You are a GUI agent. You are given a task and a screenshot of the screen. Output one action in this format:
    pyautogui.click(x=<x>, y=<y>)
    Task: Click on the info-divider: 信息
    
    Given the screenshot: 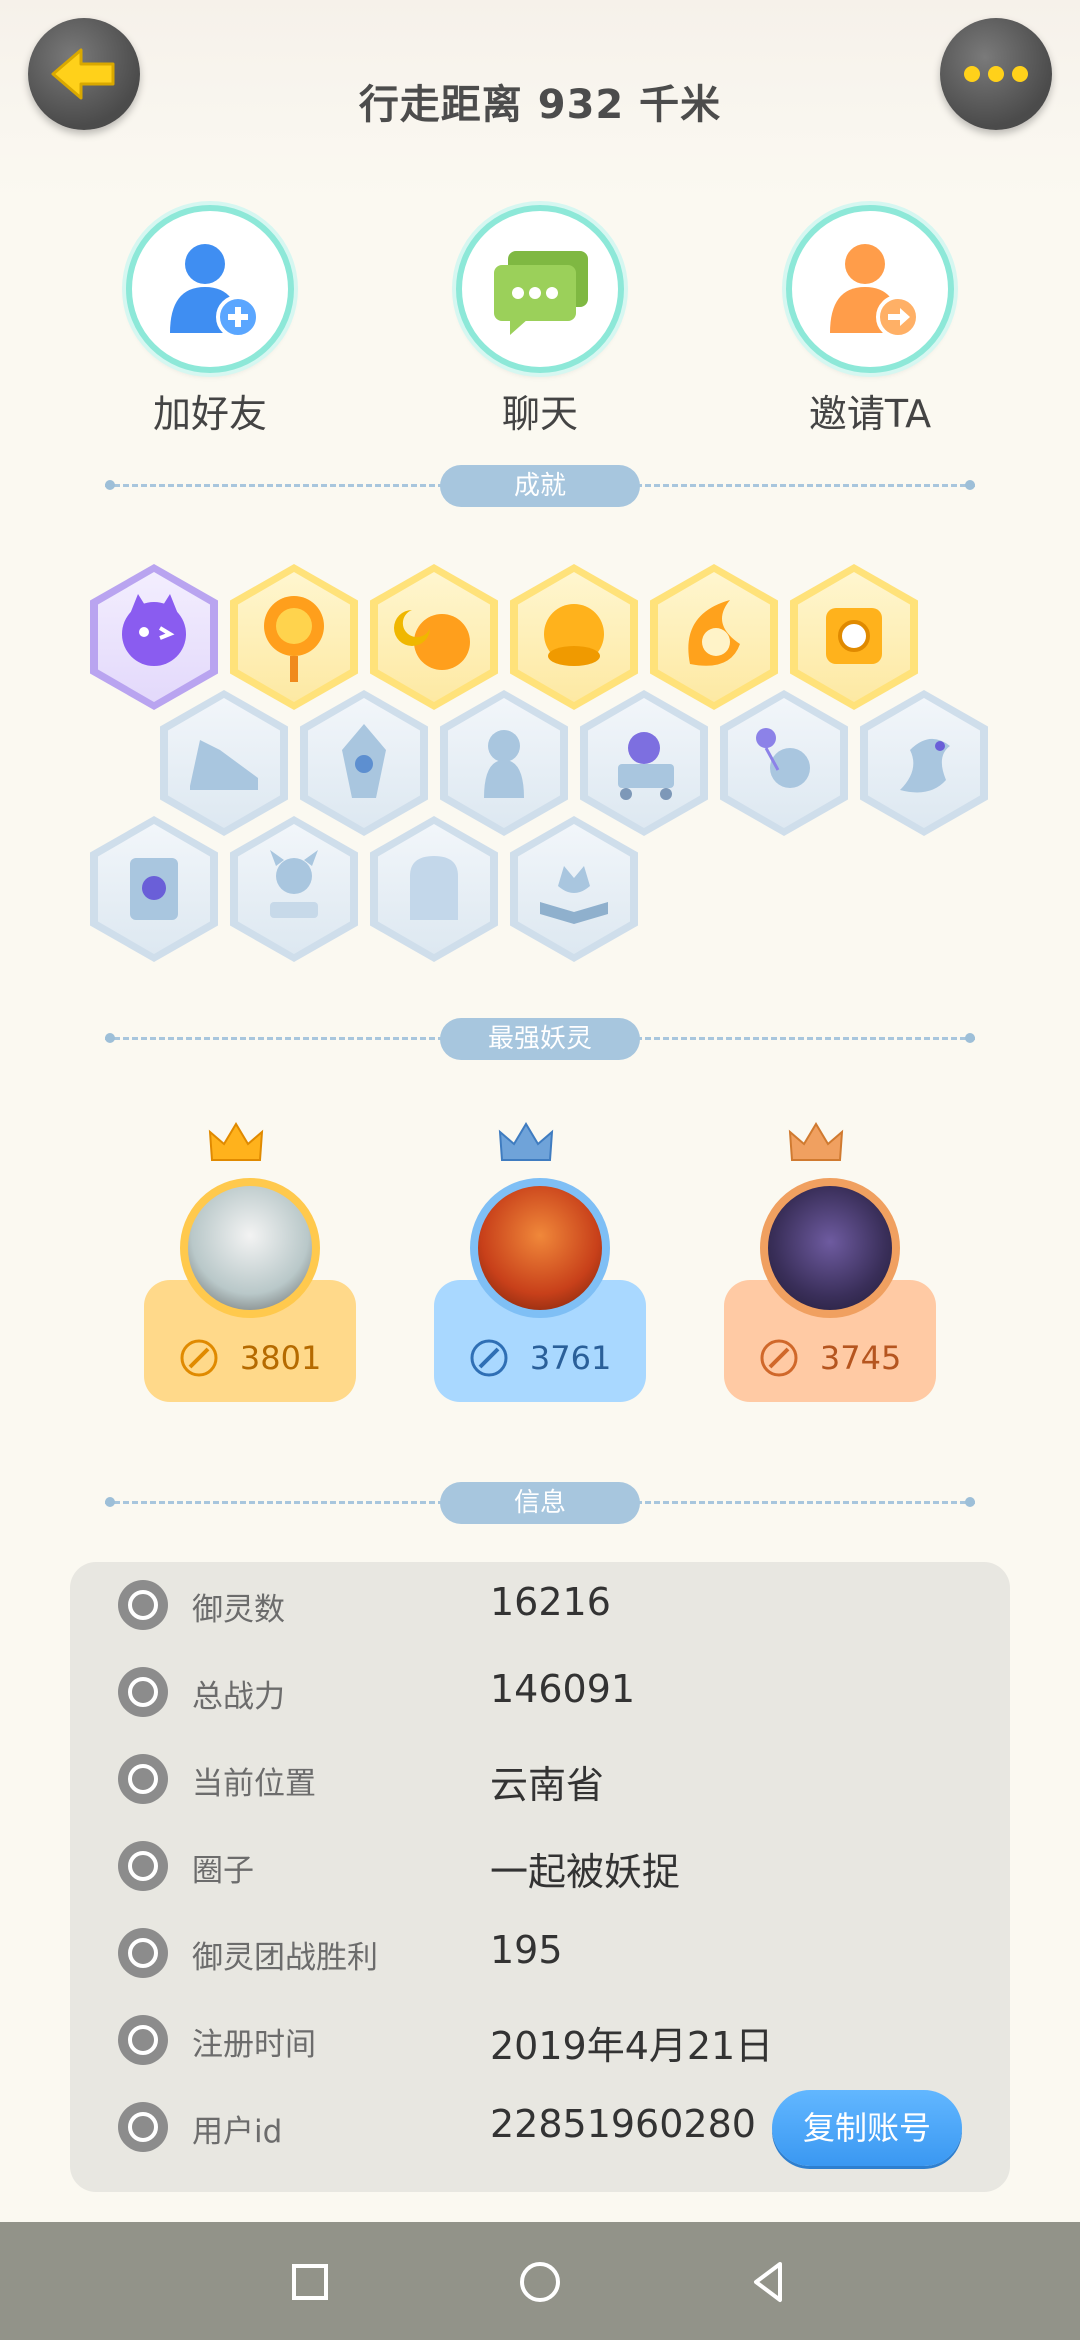 What is the action you would take?
    pyautogui.click(x=540, y=1503)
    